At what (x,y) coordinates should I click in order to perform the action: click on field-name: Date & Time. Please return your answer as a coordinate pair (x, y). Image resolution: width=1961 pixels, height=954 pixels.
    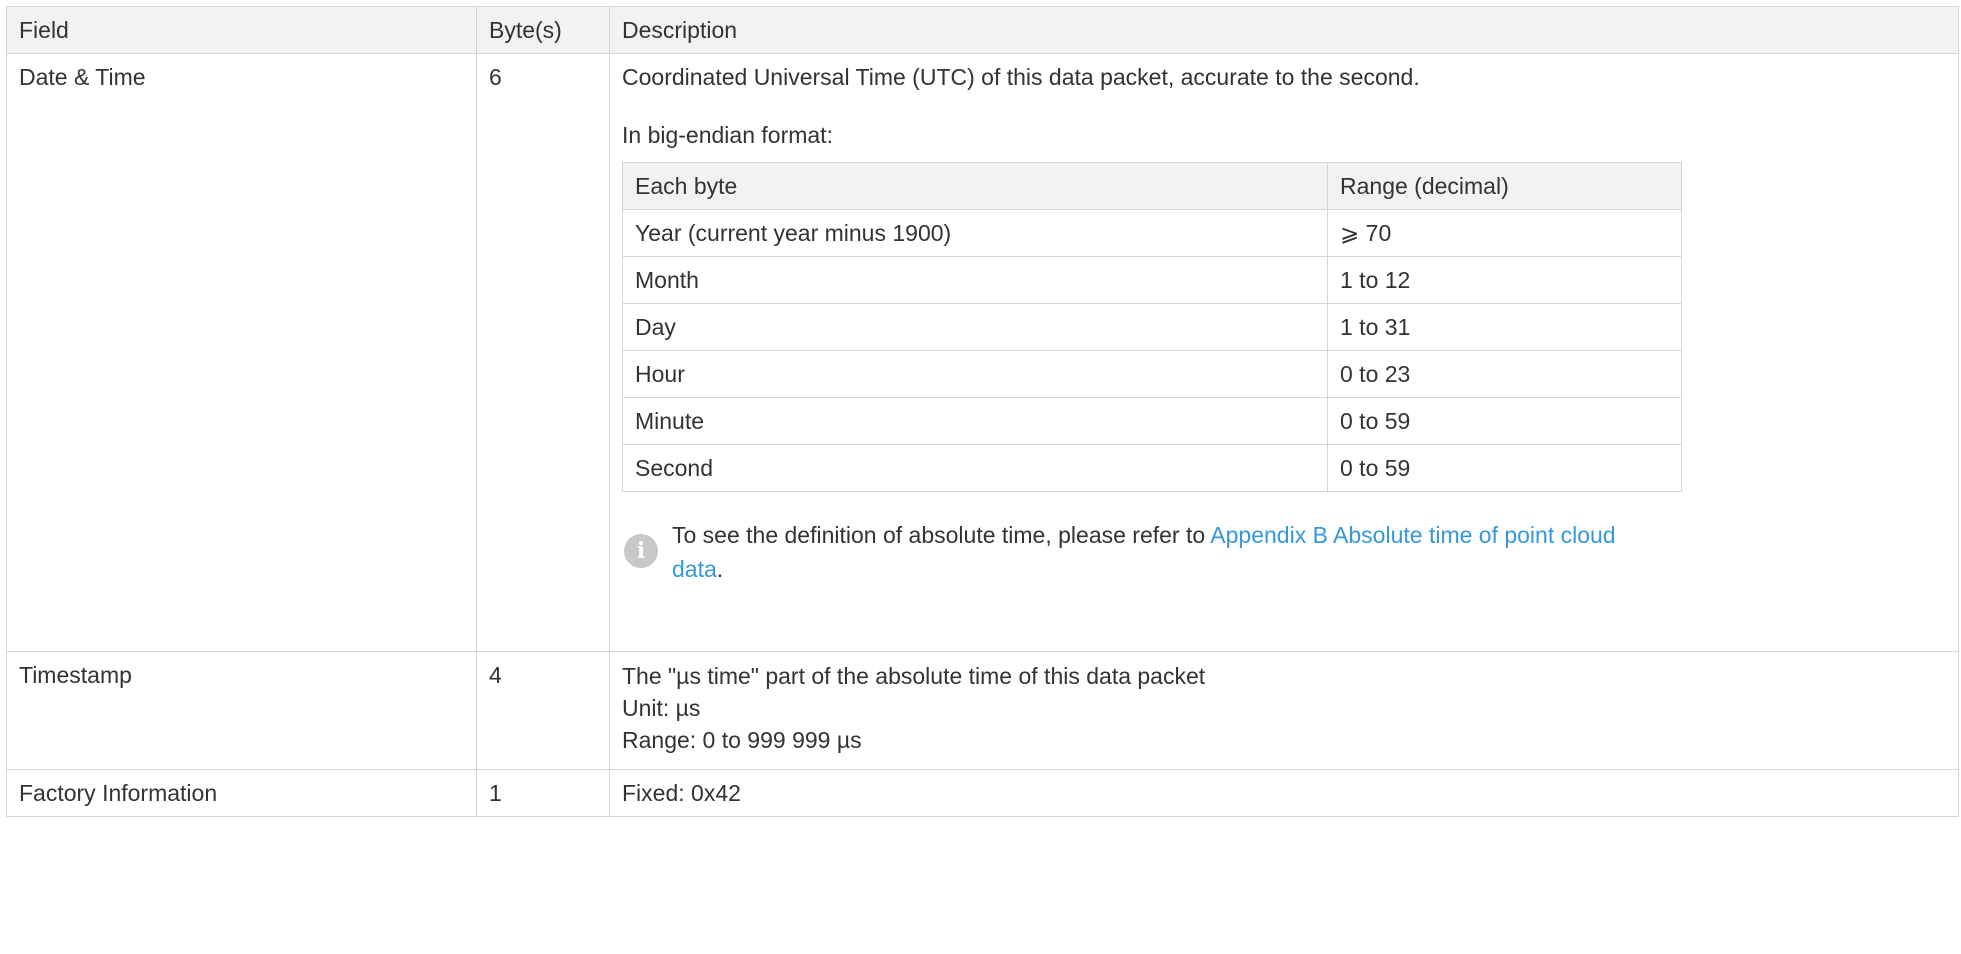
    Looking at the image, I should click on (82, 77).